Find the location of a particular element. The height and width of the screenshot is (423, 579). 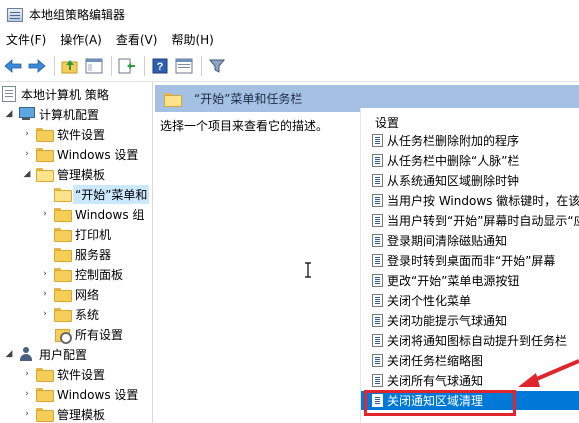

tree-item-windows-components: › Windows 组 is located at coordinates (92, 214).